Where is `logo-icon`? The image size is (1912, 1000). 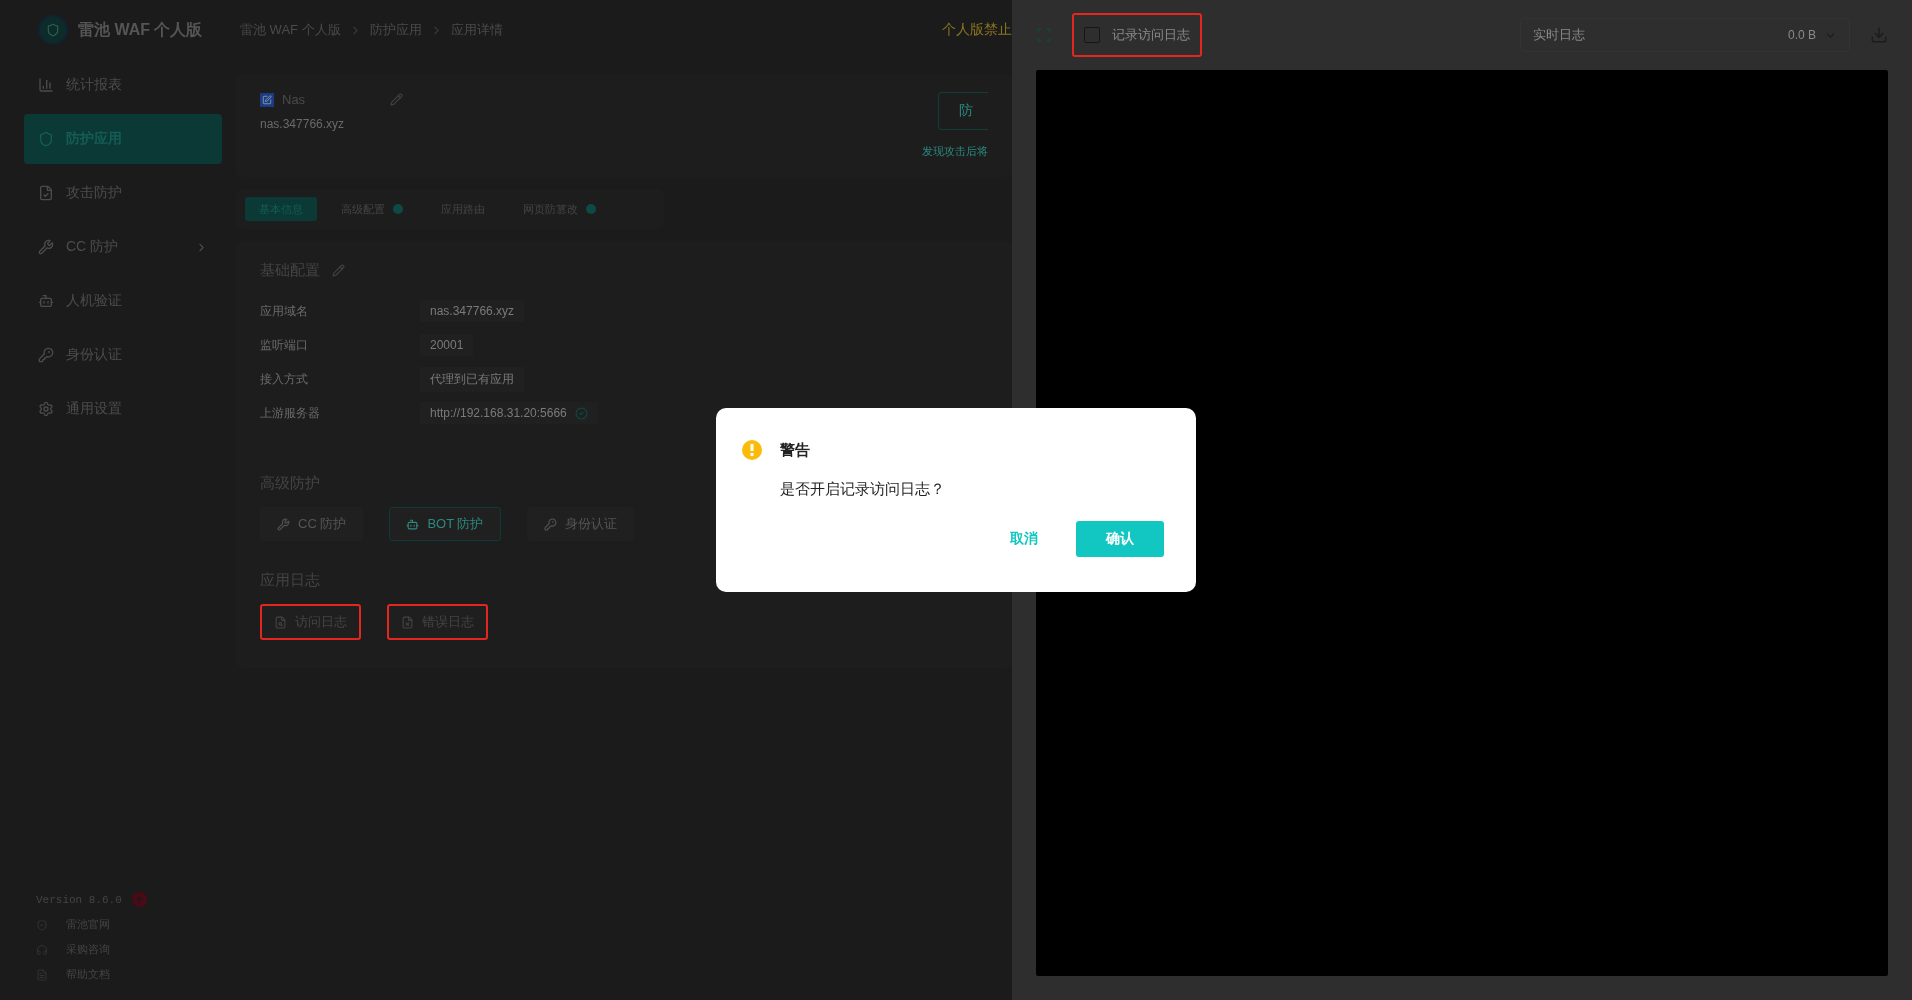
logo-icon is located at coordinates (53, 30).